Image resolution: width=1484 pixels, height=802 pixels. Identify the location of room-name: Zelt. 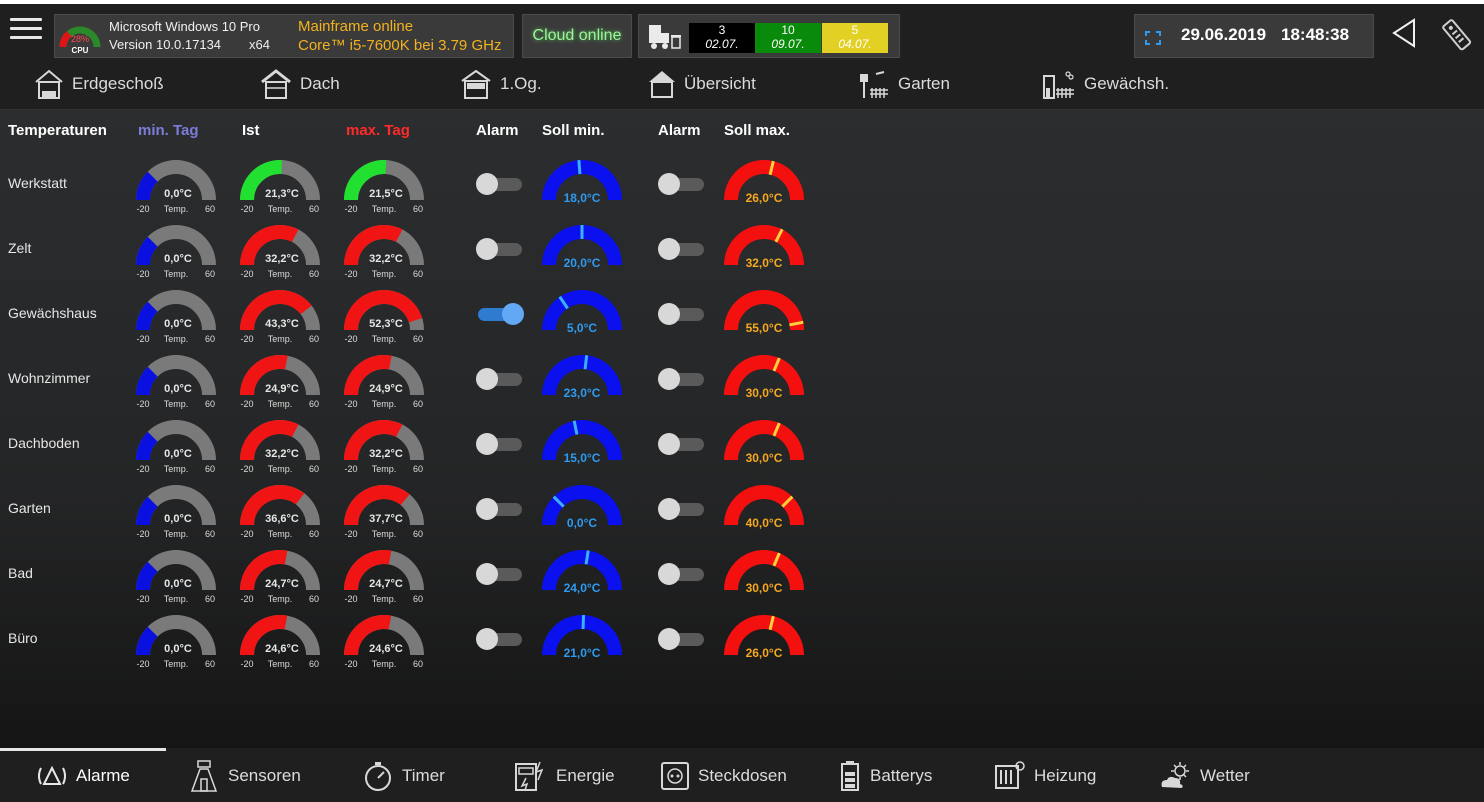
(20, 248).